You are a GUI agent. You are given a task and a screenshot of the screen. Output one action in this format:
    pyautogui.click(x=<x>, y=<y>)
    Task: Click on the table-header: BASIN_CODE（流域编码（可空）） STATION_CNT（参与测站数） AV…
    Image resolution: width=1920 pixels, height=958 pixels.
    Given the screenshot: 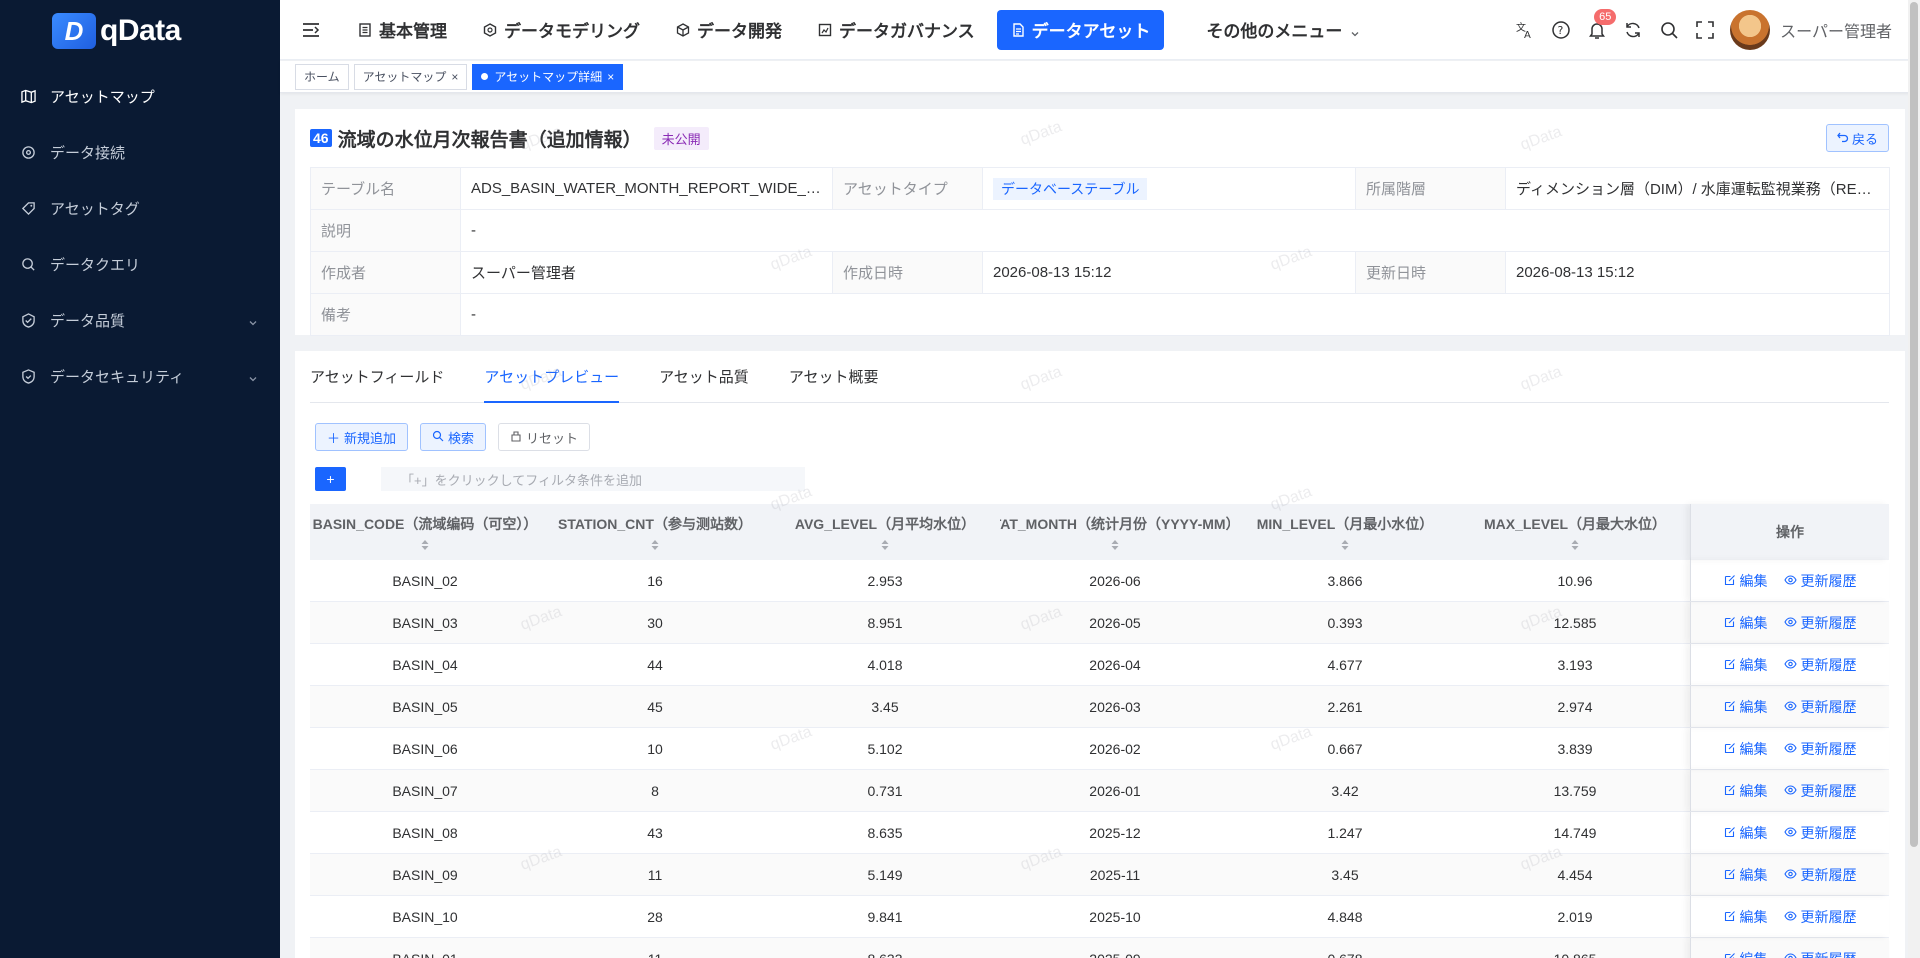 What is the action you would take?
    pyautogui.click(x=1099, y=532)
    